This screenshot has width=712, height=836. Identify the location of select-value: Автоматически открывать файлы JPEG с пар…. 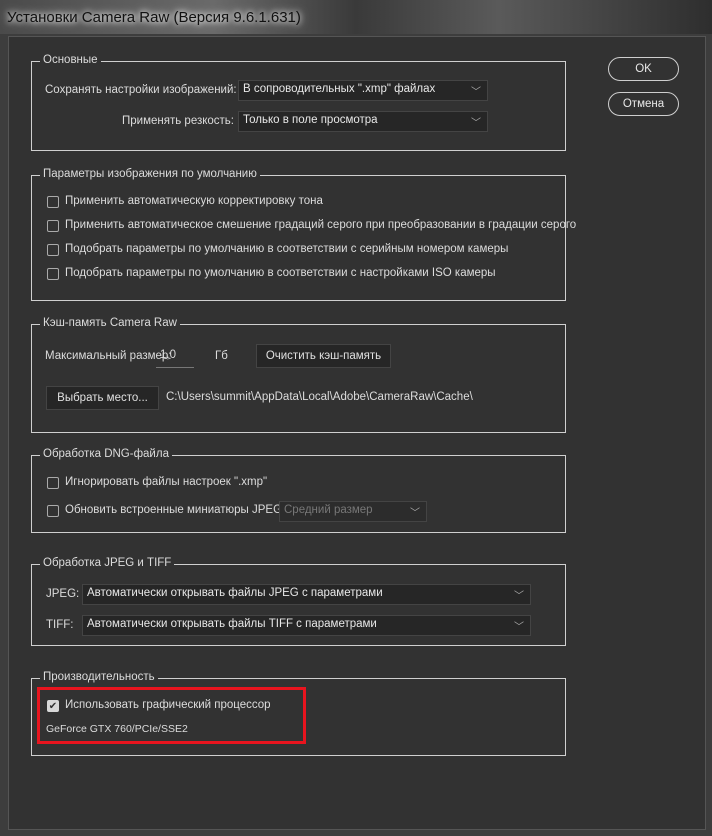
(235, 593).